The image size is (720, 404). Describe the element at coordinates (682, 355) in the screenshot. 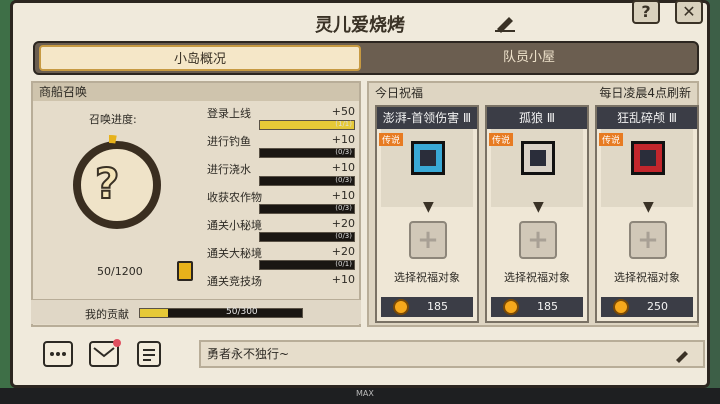

I see `edit-motto-icon` at that location.